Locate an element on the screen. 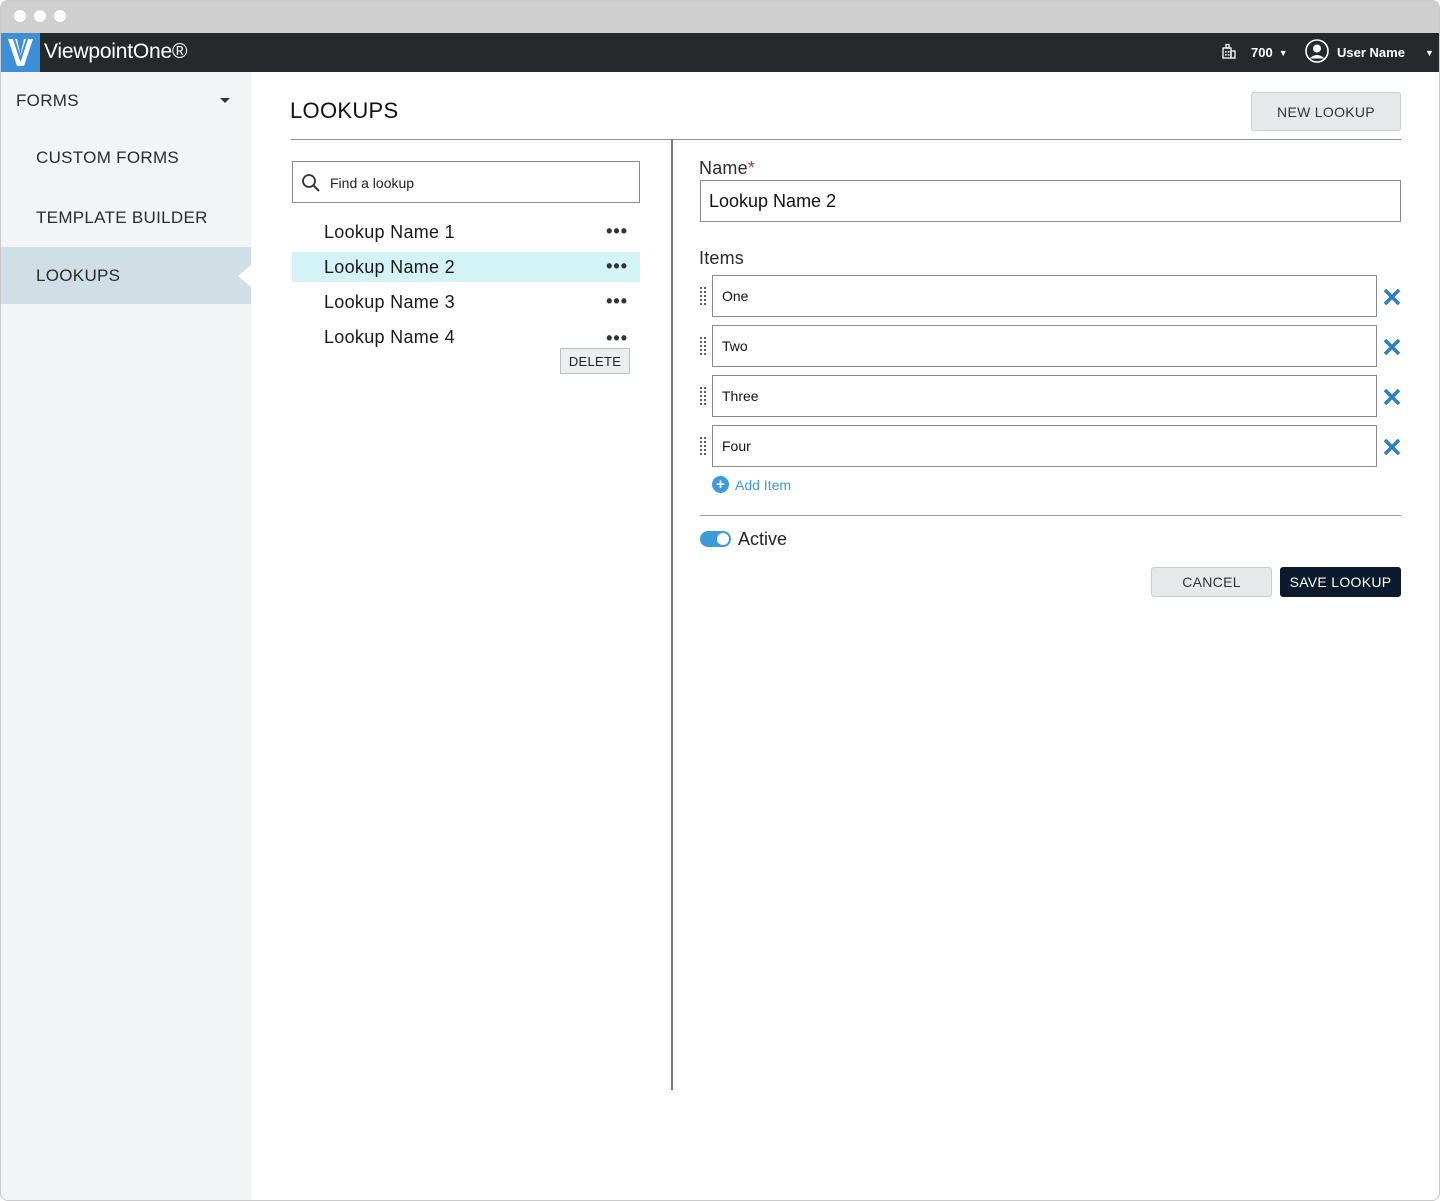 This screenshot has height=1201, width=1440. window-maximize-dot is located at coordinates (60, 16).